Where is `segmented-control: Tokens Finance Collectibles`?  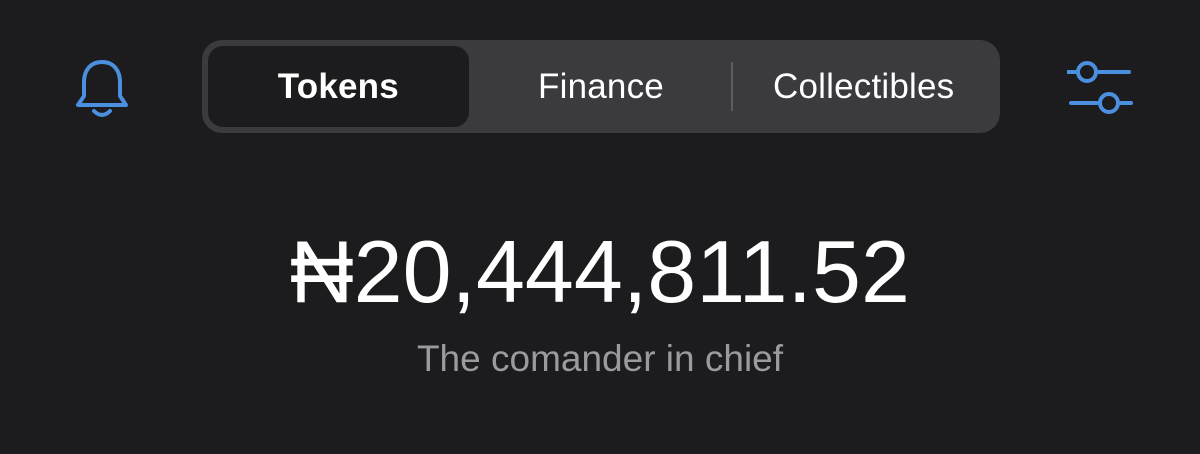 segmented-control: Tokens Finance Collectibles is located at coordinates (601, 86).